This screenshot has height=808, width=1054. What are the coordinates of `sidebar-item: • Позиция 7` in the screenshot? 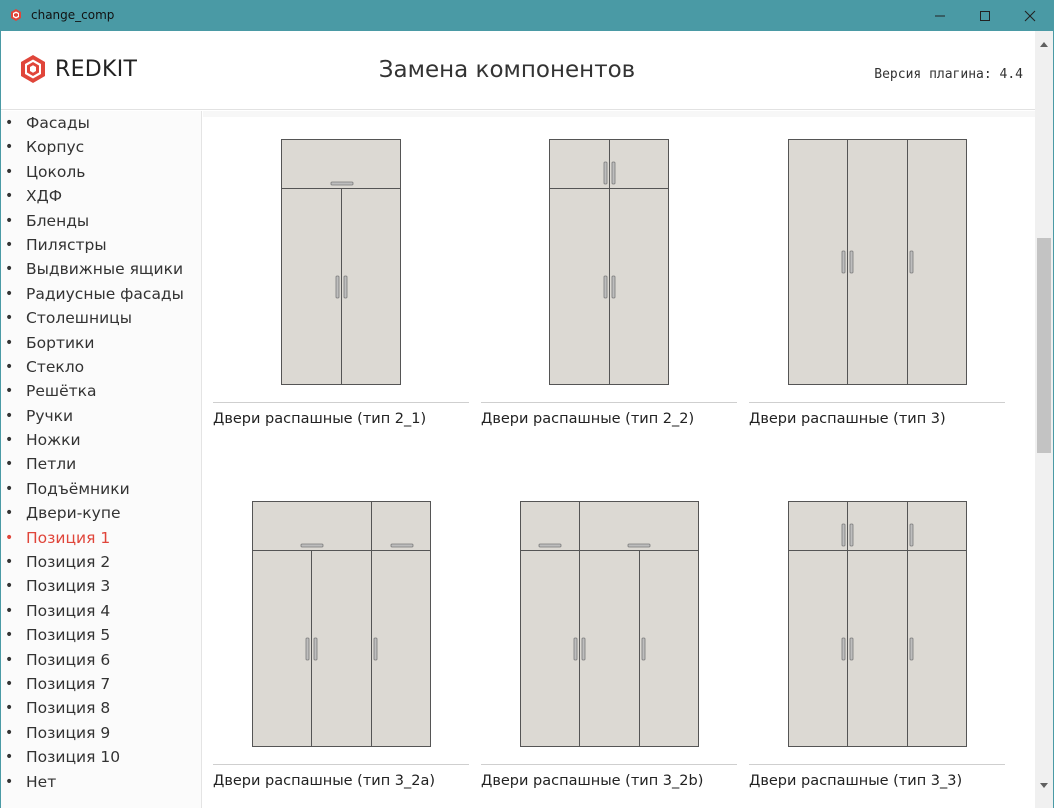 It's located at (101, 684).